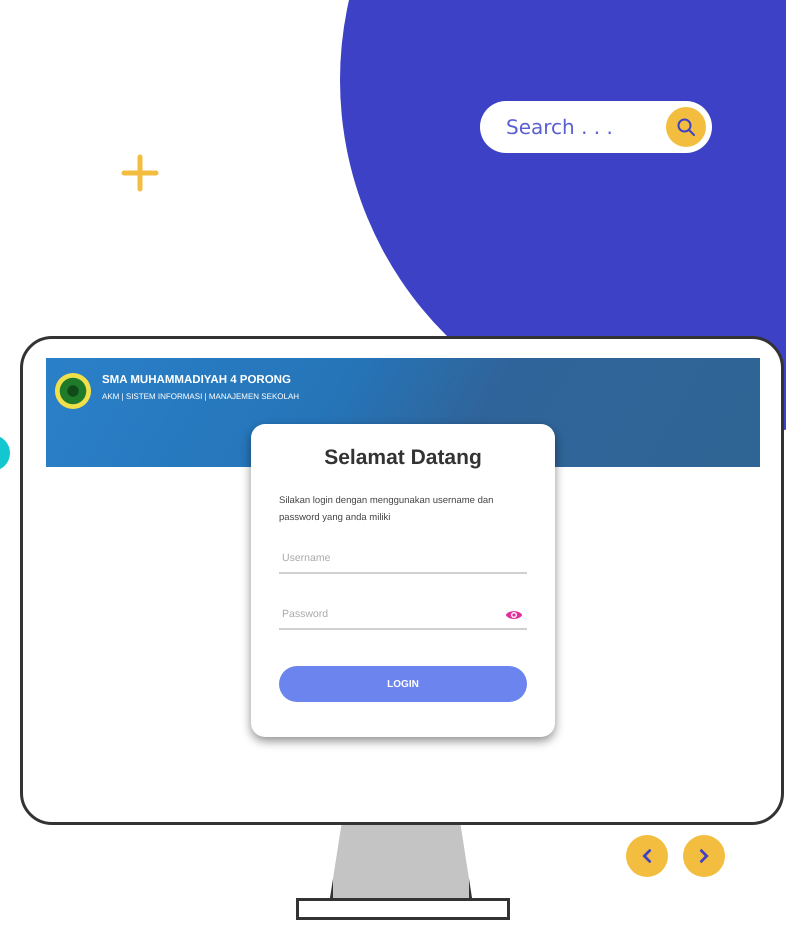 The height and width of the screenshot is (946, 786). I want to click on search-bar: Search . . ., so click(596, 127).